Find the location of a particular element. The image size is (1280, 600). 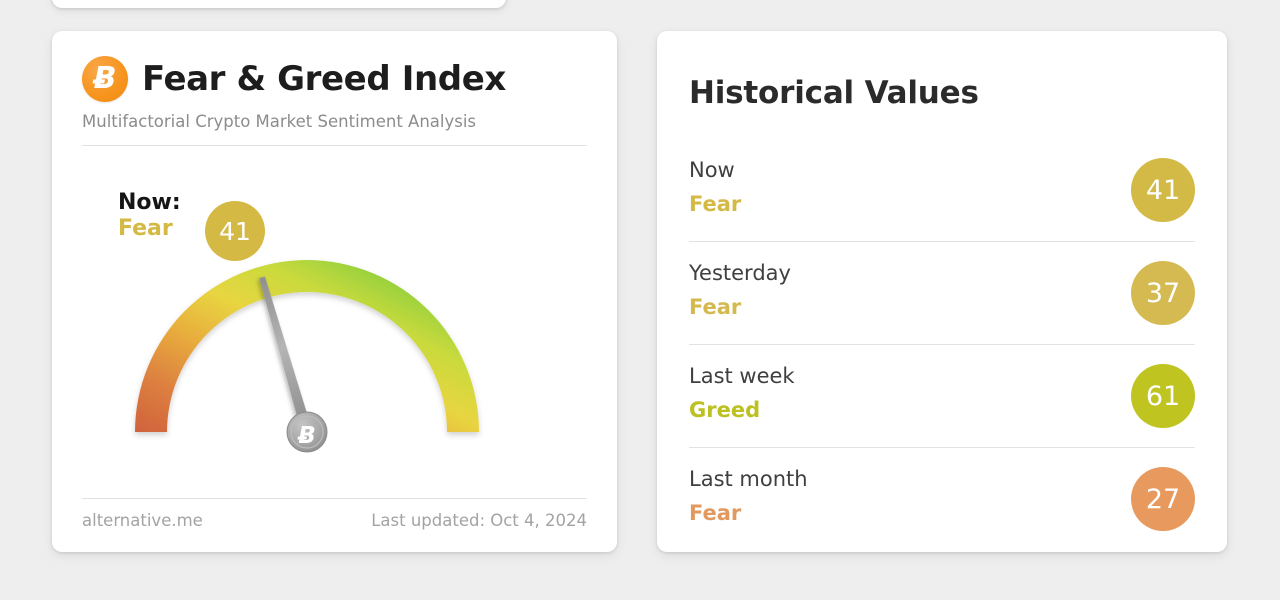

history-row-labels: Now Fear is located at coordinates (715, 187).